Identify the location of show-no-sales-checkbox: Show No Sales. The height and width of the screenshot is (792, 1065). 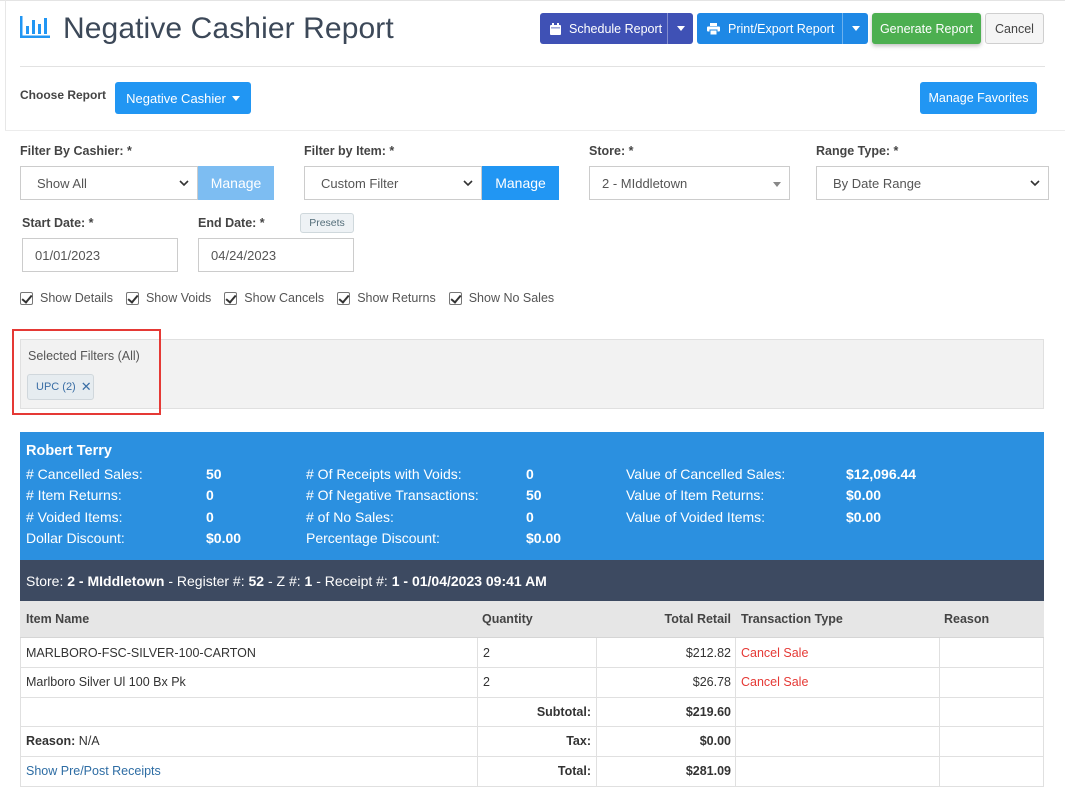
(501, 298).